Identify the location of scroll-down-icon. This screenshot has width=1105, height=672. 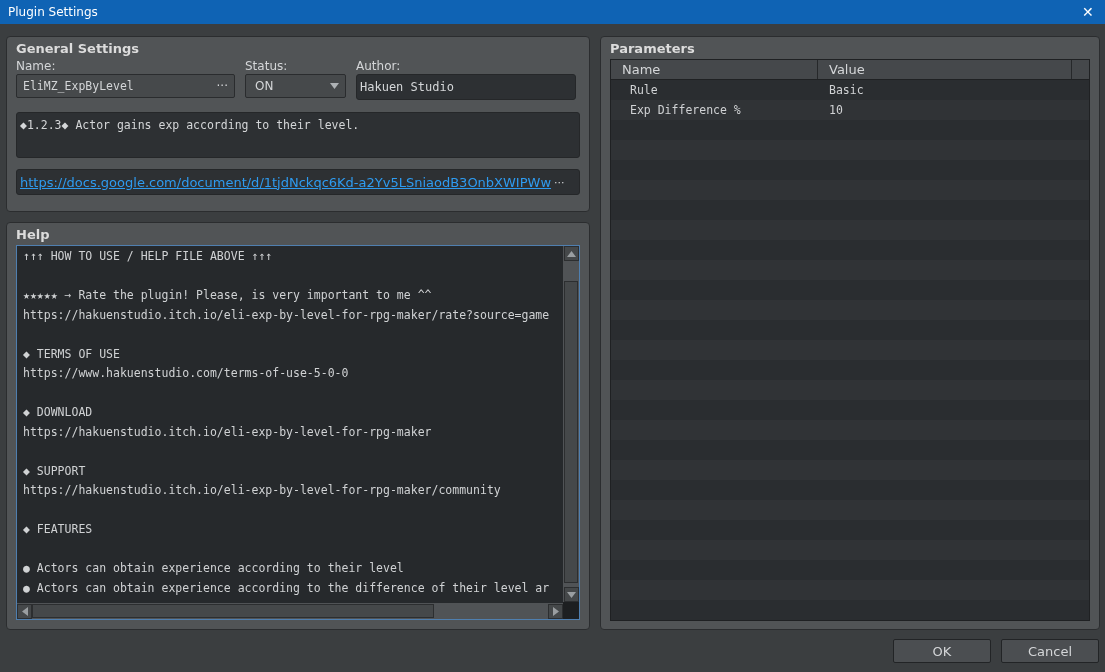
(571, 594).